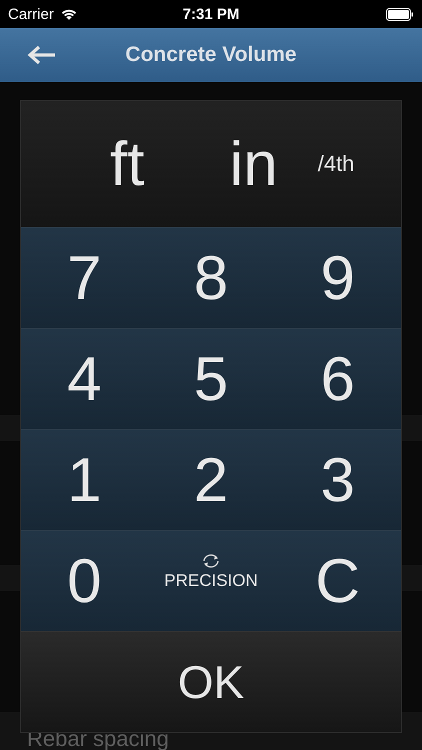 Image resolution: width=422 pixels, height=750 pixels. I want to click on back-arrow-icon, so click(42, 55).